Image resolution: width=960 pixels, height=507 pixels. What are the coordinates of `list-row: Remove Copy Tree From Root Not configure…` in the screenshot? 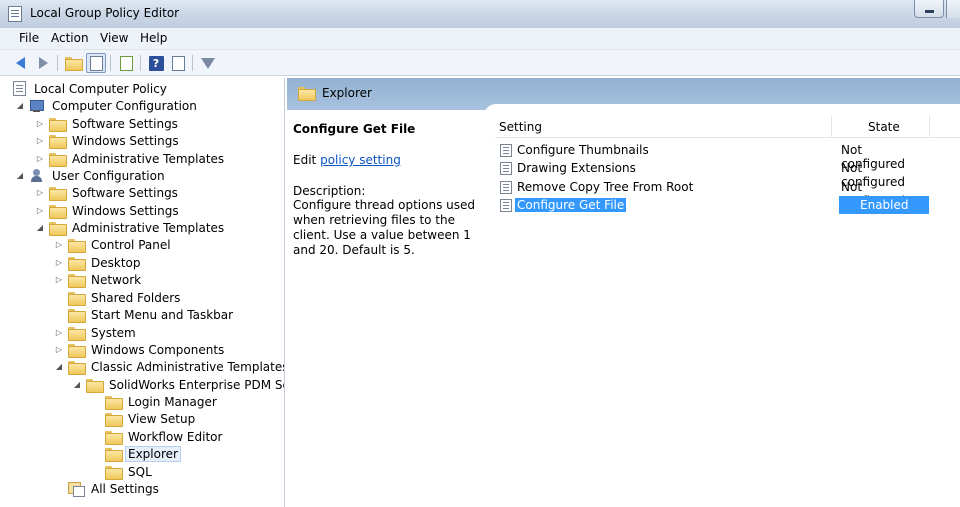 It's located at (712, 193).